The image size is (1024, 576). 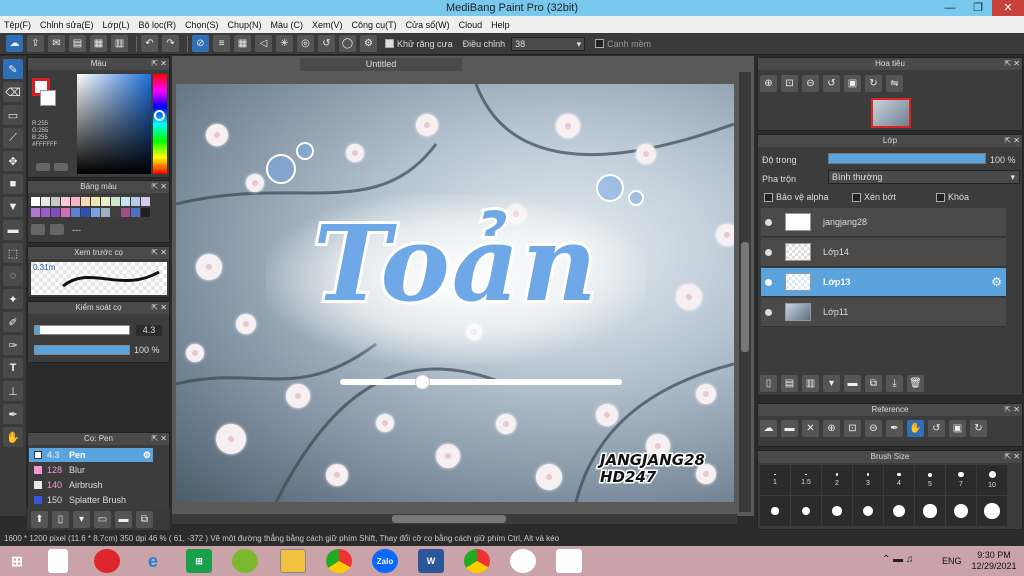 What do you see at coordinates (897, 559) in the screenshot?
I see `tray-icons: ⌃ ▬ ♫` at bounding box center [897, 559].